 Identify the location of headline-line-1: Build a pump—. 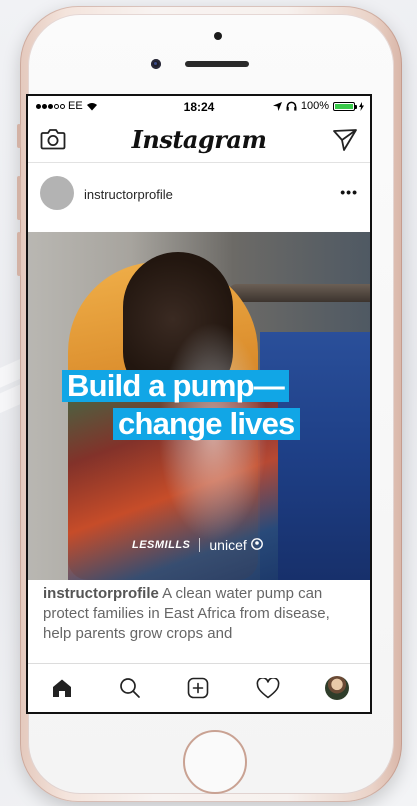
(175, 386).